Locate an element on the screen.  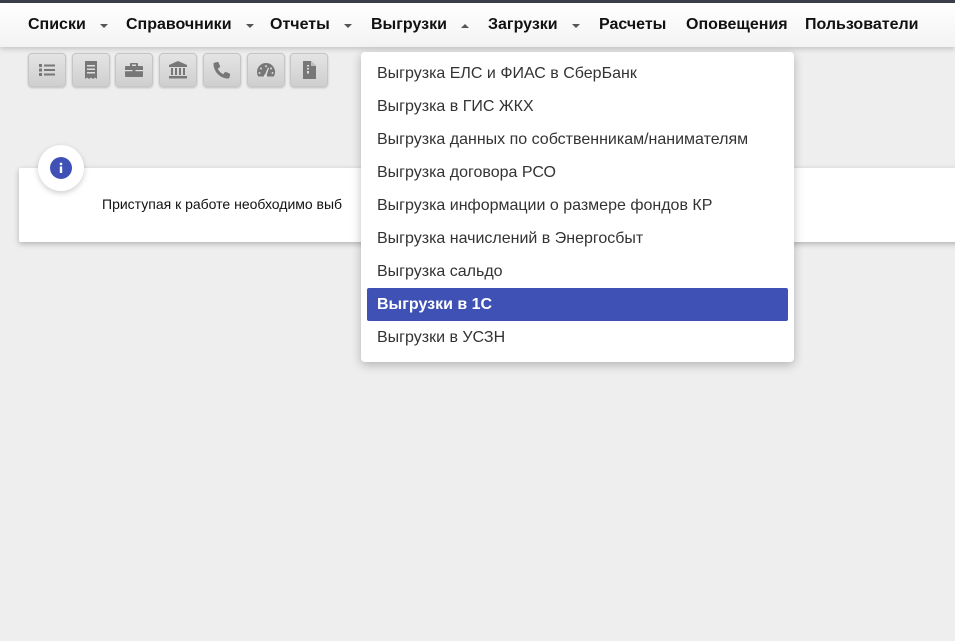
bank-icon is located at coordinates (178, 70).